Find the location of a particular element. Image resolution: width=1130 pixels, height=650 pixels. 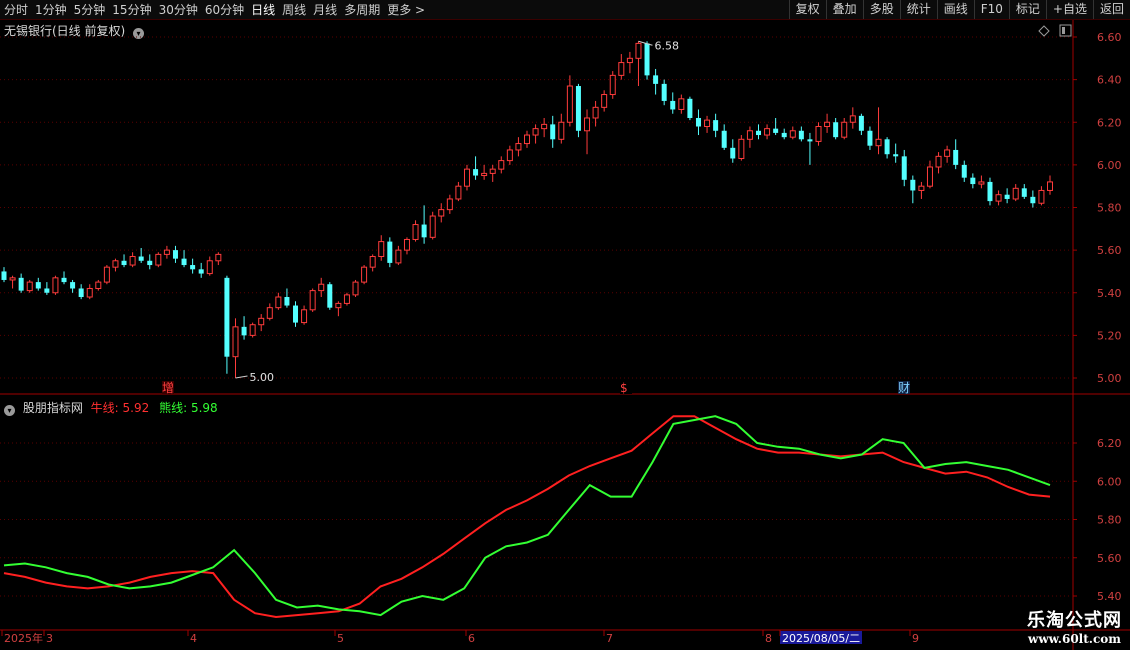

indicator-header: ▾ 股朋指标网 牛线: 5.92 熊线: 5.98 is located at coordinates (111, 407).